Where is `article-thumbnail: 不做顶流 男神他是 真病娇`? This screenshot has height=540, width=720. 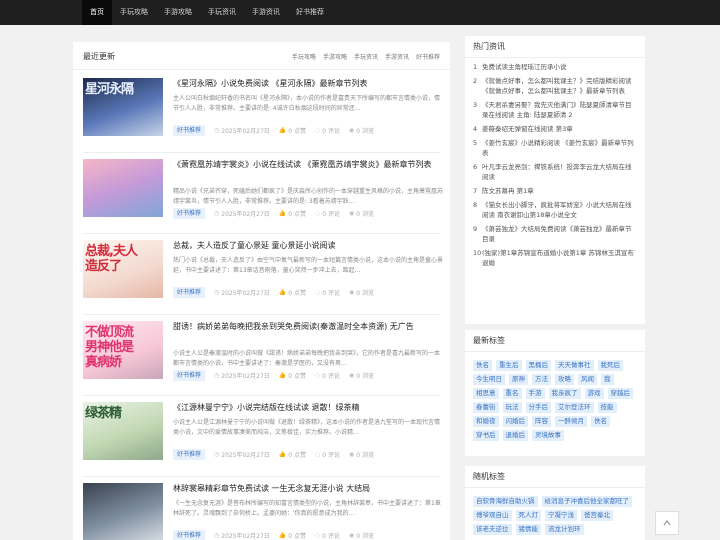
article-thumbnail: 不做顶流 男神他是 真病娇 is located at coordinates (123, 350).